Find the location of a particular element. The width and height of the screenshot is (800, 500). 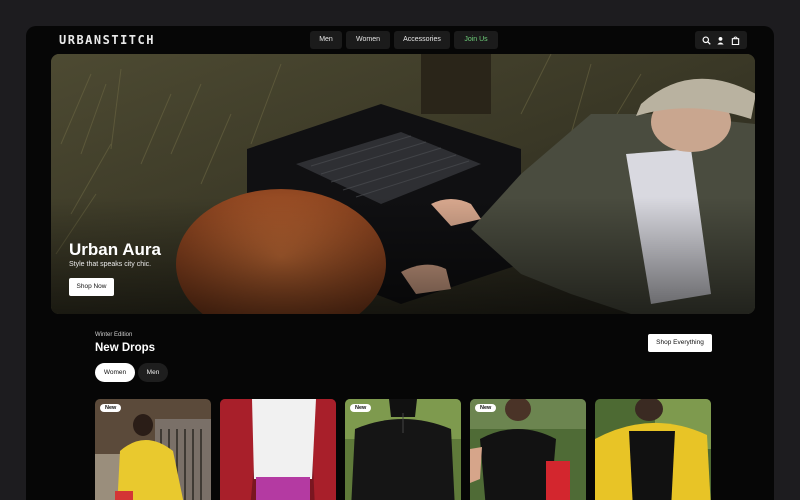

header-icon-group is located at coordinates (721, 40).